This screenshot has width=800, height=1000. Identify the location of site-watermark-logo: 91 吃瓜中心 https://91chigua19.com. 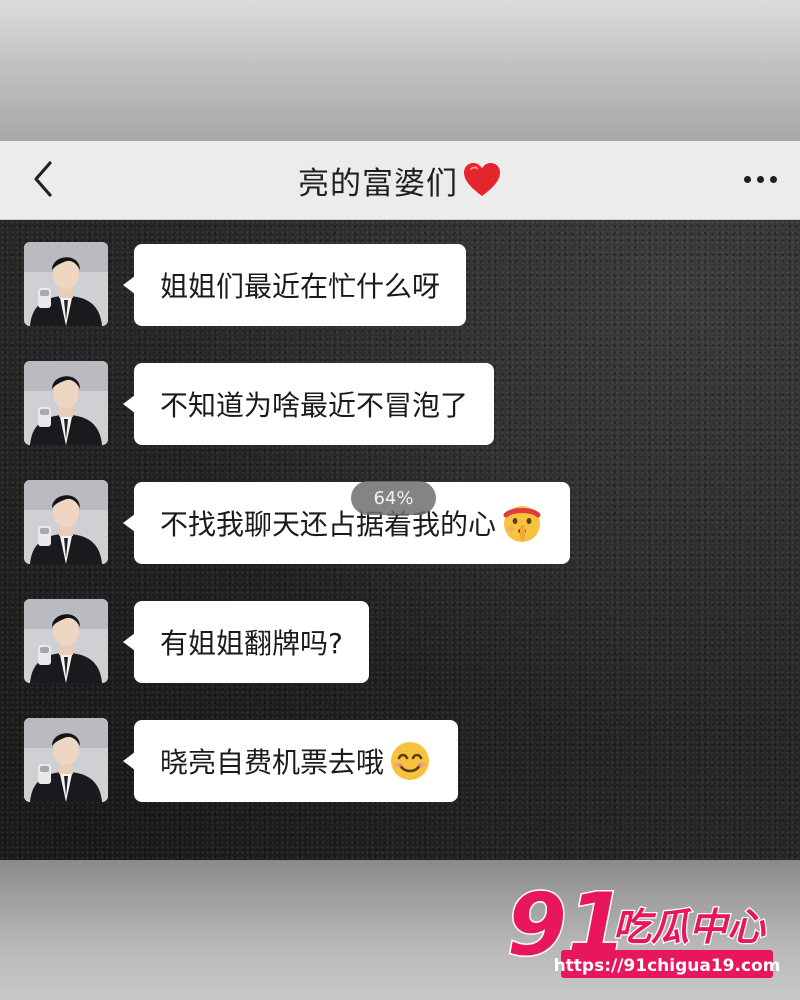
(643, 926).